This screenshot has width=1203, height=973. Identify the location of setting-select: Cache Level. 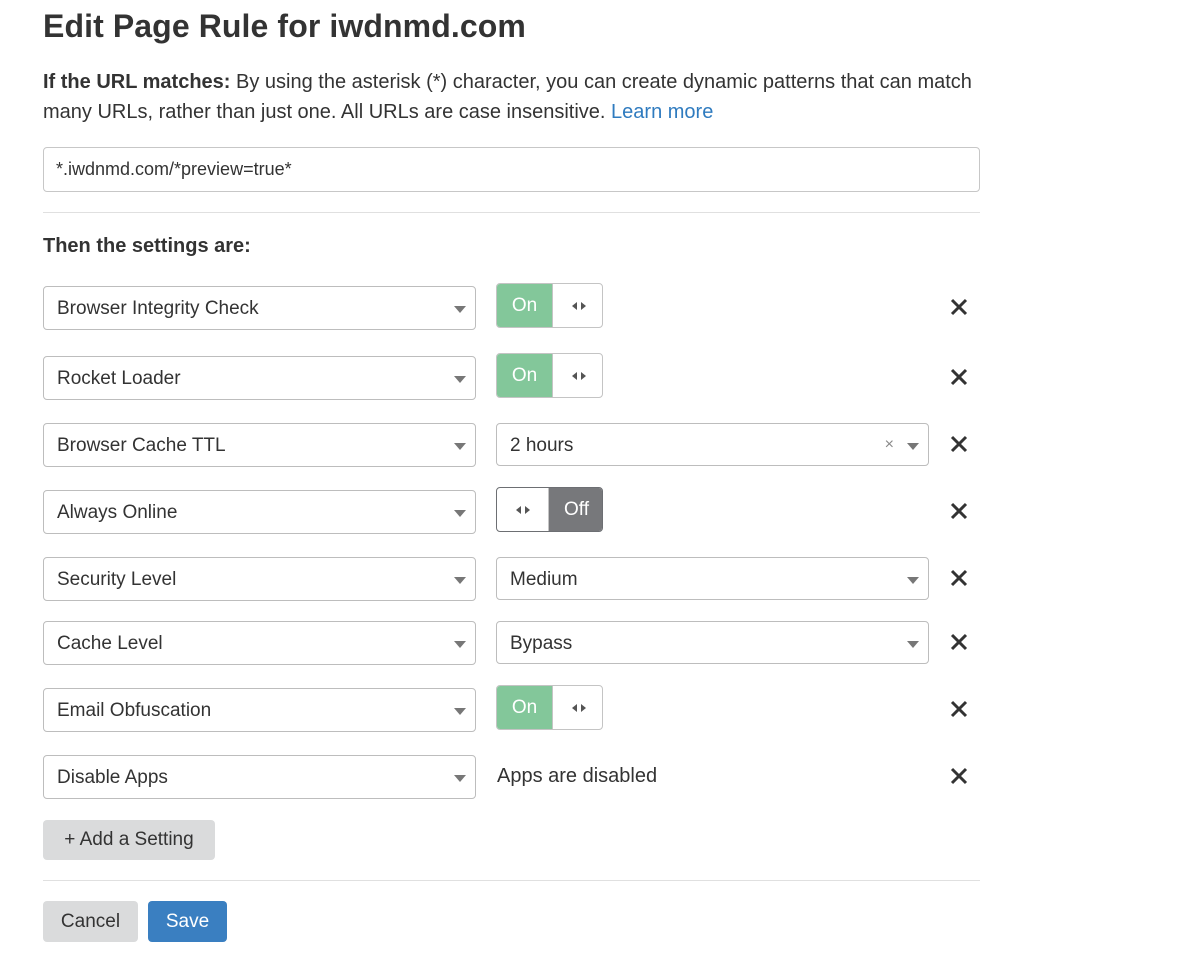
(259, 643).